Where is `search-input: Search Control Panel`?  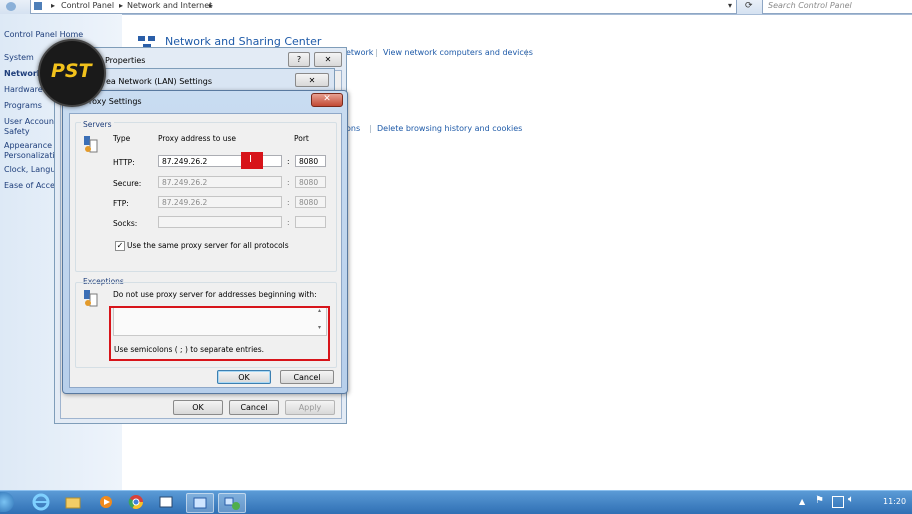
search-input: Search Control Panel is located at coordinates (837, 7).